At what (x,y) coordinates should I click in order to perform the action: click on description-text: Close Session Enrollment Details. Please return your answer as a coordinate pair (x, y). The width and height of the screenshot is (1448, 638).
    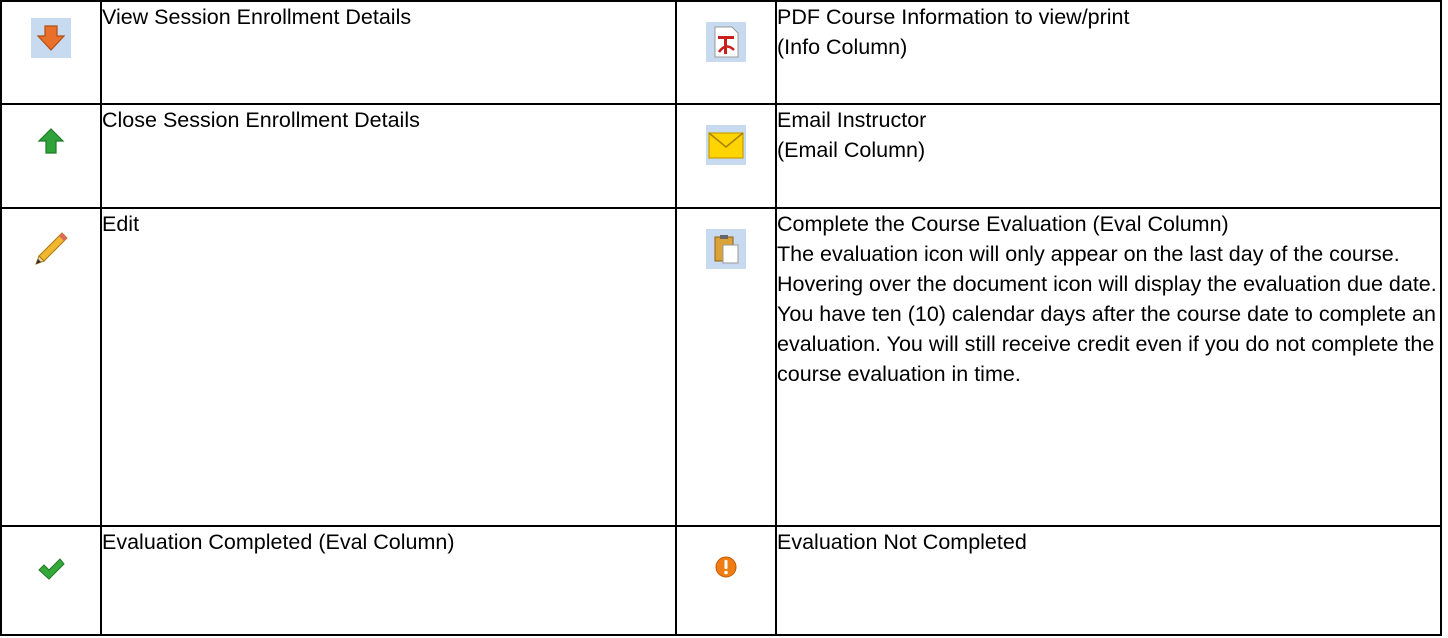
    Looking at the image, I should click on (261, 120).